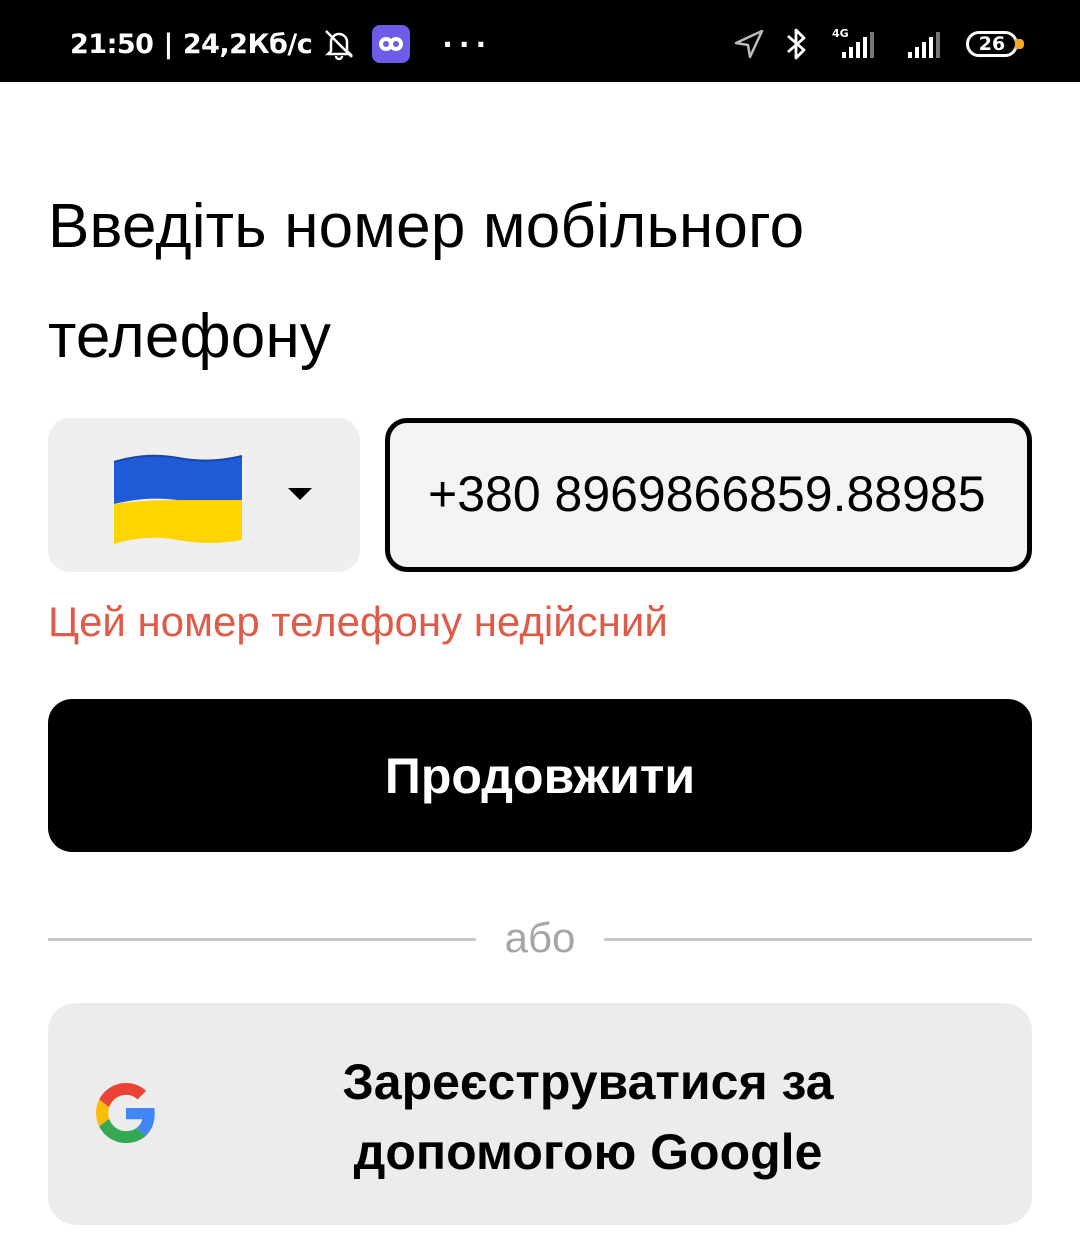 The width and height of the screenshot is (1080, 1260). I want to click on phone-input: +380 8969866859.88985, so click(708, 495).